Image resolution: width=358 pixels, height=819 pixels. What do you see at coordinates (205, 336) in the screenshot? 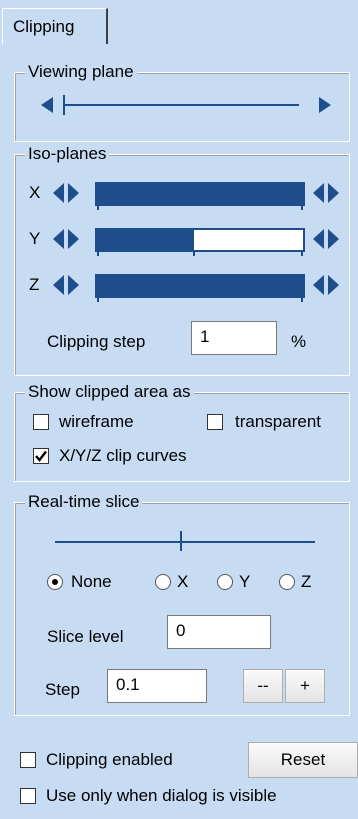
I see `clipping-step-value: 1` at bounding box center [205, 336].